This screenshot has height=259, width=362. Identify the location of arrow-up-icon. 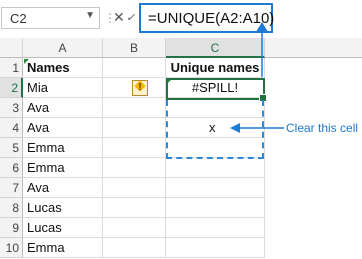
(262, 27).